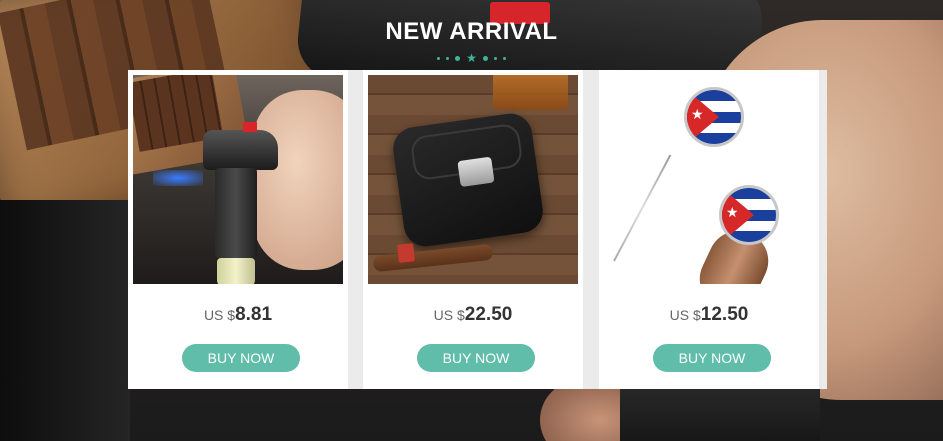 The image size is (943, 441). What do you see at coordinates (254, 314) in the screenshot?
I see `price-amount: 8.81` at bounding box center [254, 314].